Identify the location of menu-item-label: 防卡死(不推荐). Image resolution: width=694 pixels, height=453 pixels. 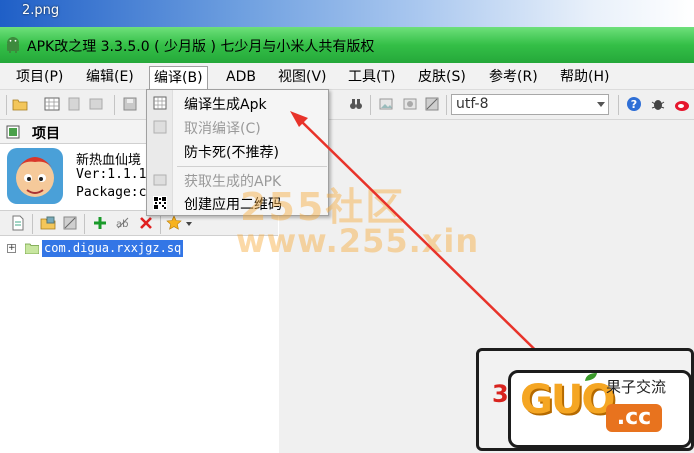
(231, 153).